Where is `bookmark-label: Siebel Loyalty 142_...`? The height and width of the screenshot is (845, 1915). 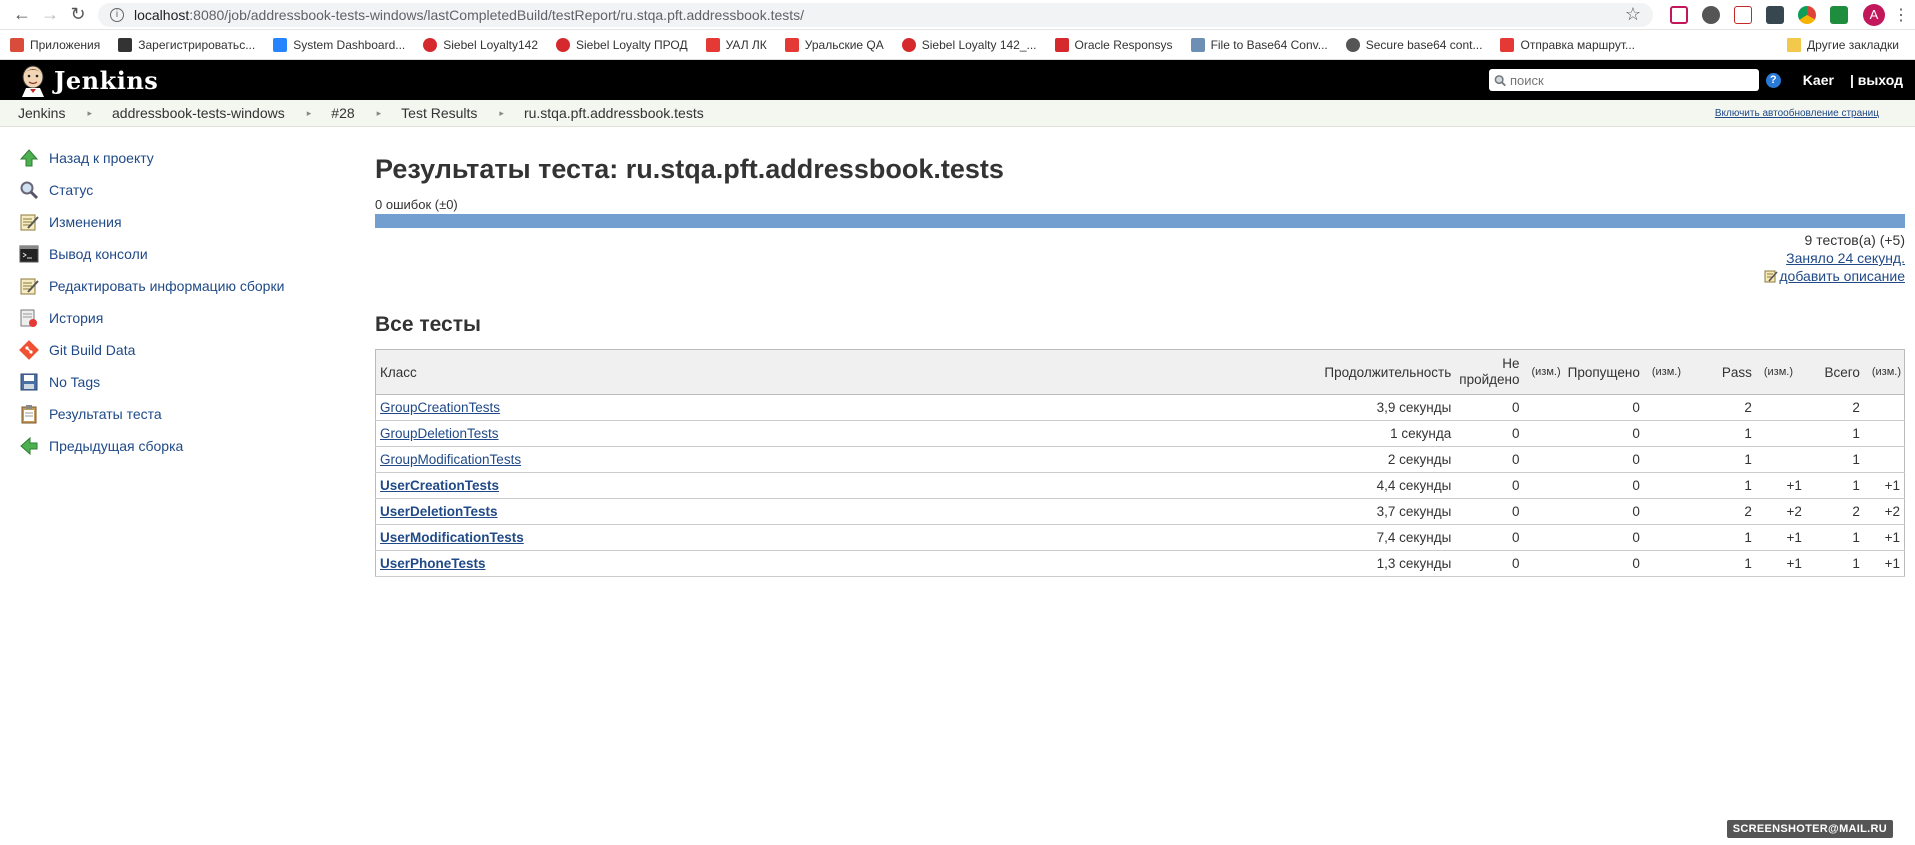 bookmark-label: Siebel Loyalty 142_... is located at coordinates (979, 44).